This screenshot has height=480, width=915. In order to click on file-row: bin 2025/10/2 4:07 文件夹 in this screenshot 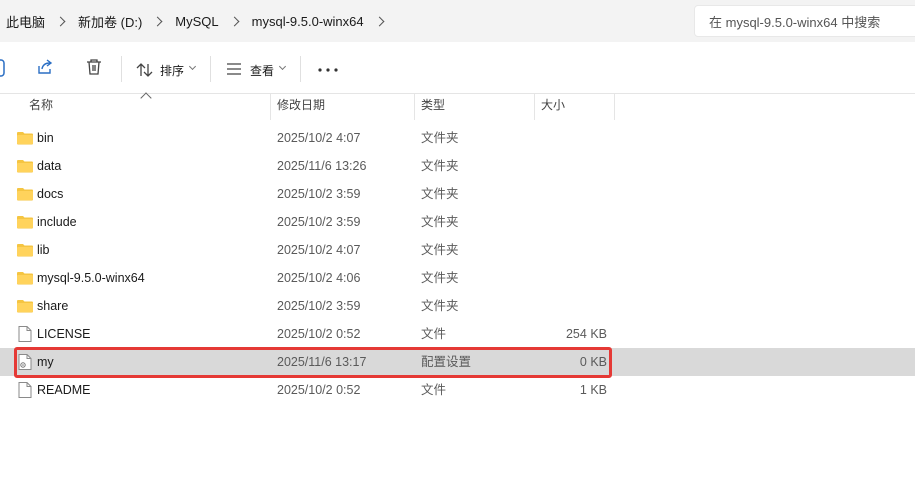, I will do `click(457, 138)`.